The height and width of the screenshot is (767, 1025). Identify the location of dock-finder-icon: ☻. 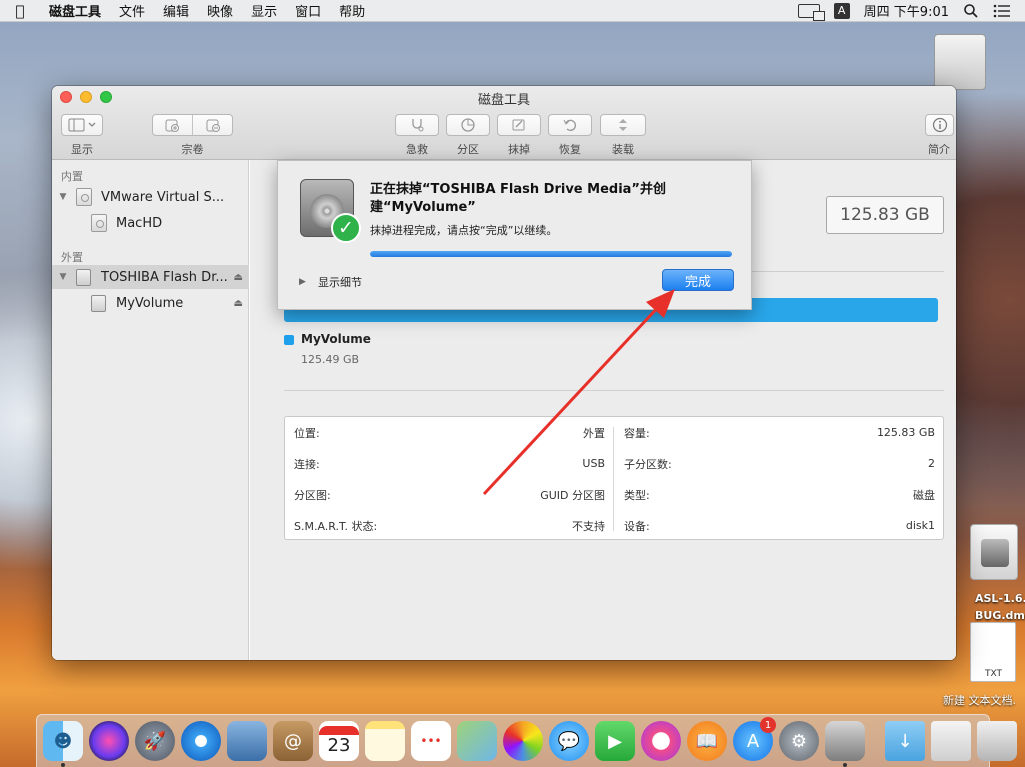
(63, 744).